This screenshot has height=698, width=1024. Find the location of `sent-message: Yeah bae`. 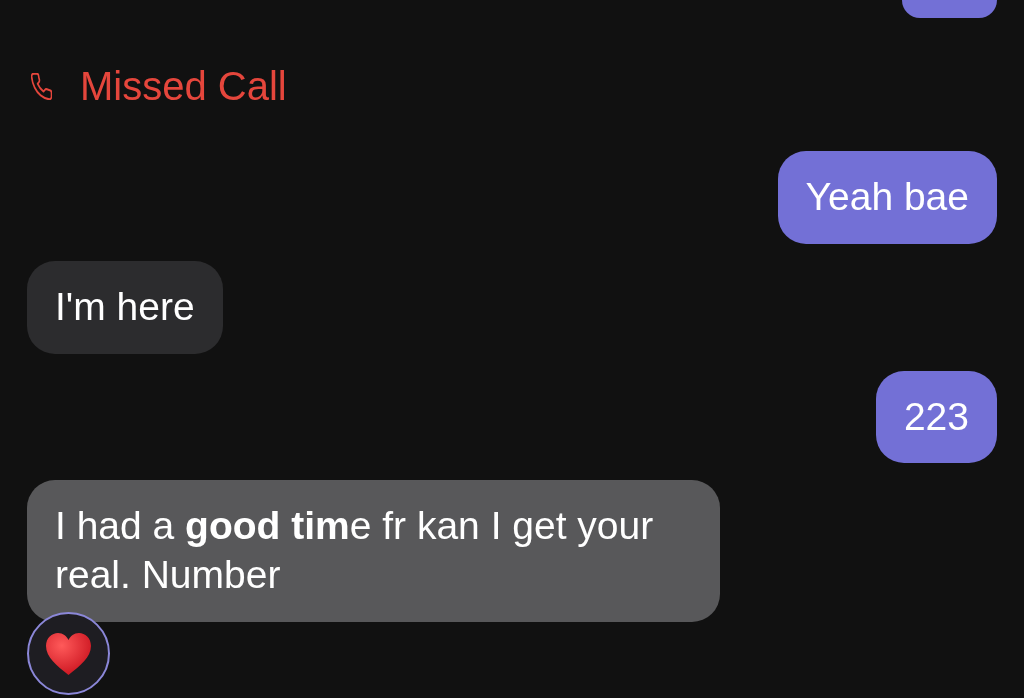

sent-message: Yeah bae is located at coordinates (887, 197).